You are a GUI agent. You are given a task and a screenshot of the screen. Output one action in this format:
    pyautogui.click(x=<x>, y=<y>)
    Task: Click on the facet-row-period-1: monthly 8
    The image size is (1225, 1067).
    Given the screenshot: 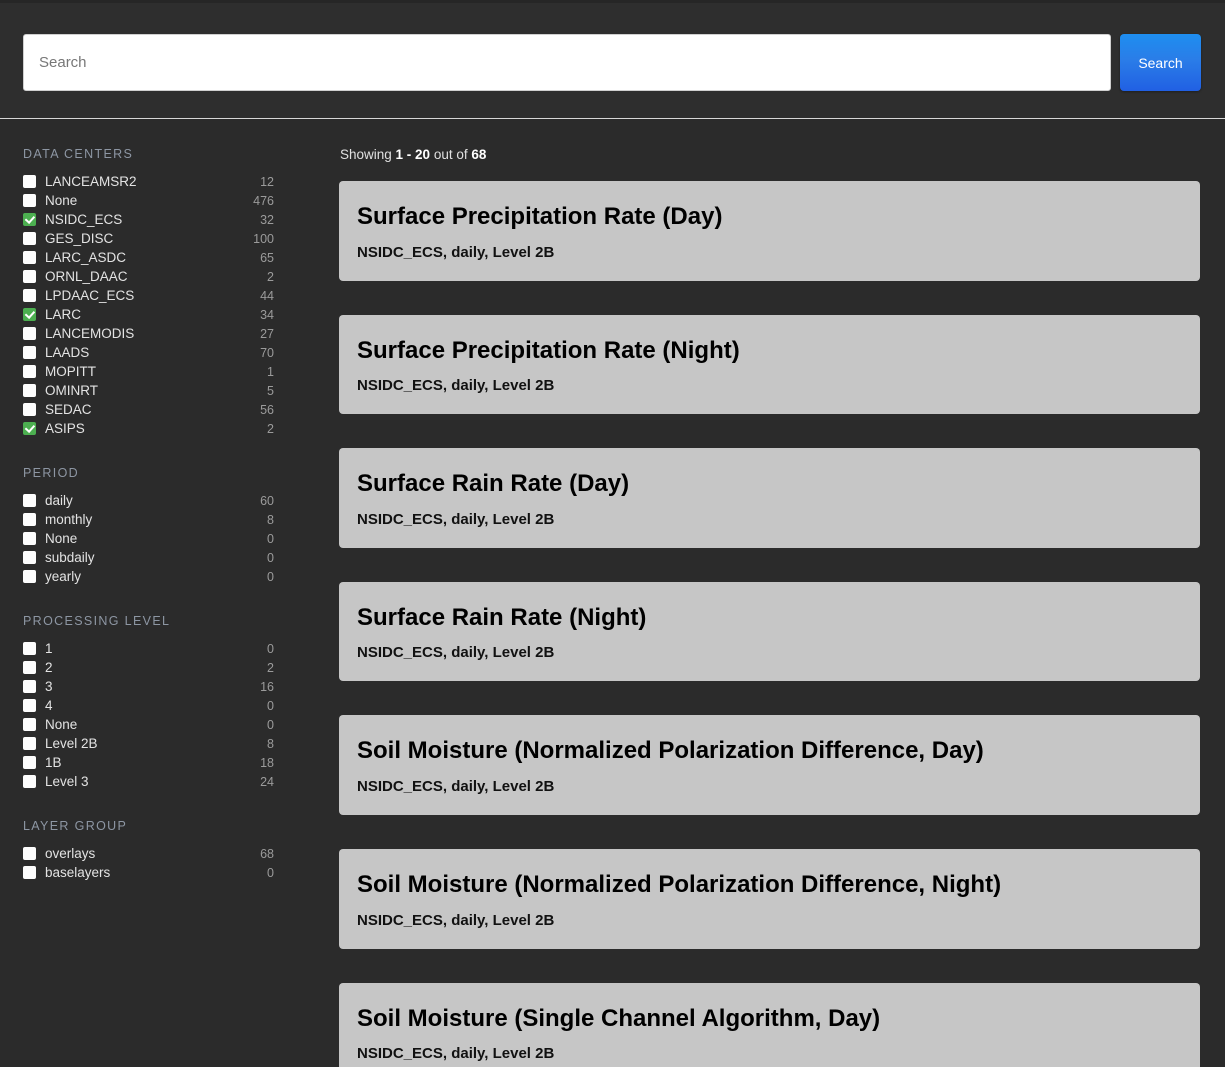 What is the action you would take?
    pyautogui.click(x=155, y=519)
    